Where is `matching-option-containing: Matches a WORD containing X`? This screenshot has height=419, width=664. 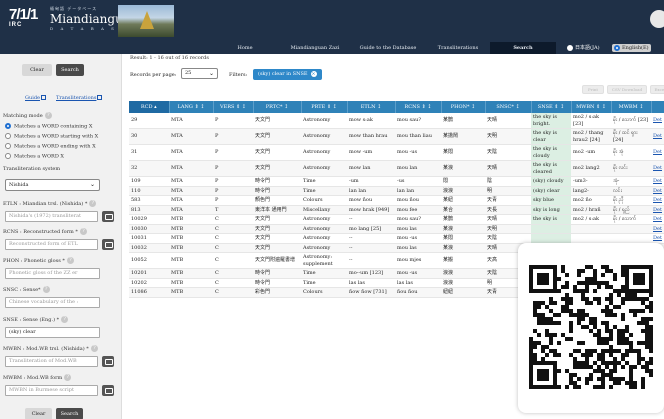
matching-option-containing: Matches a WORD containing X is located at coordinates (48, 126).